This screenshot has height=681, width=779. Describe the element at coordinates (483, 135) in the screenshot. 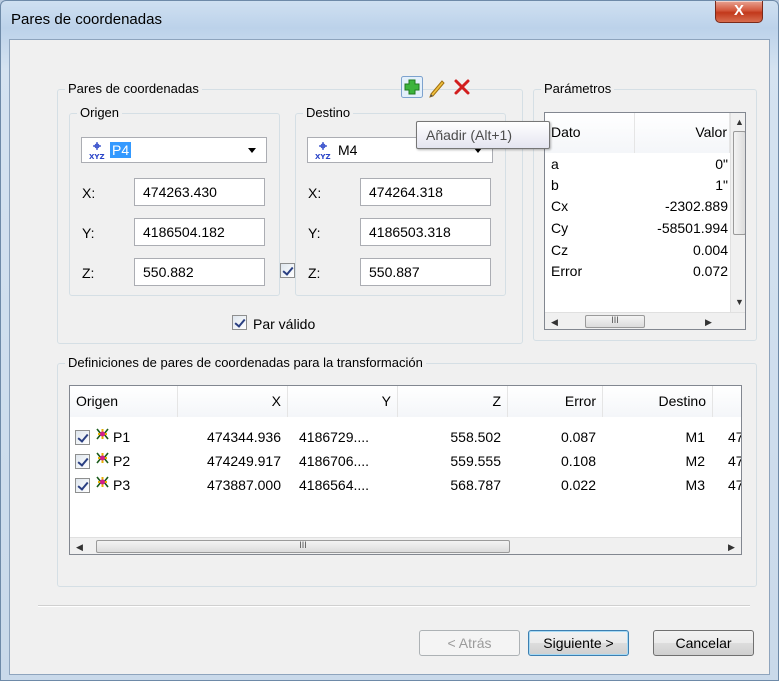

I see `add-tooltip: Añadir (Alt+1)` at that location.